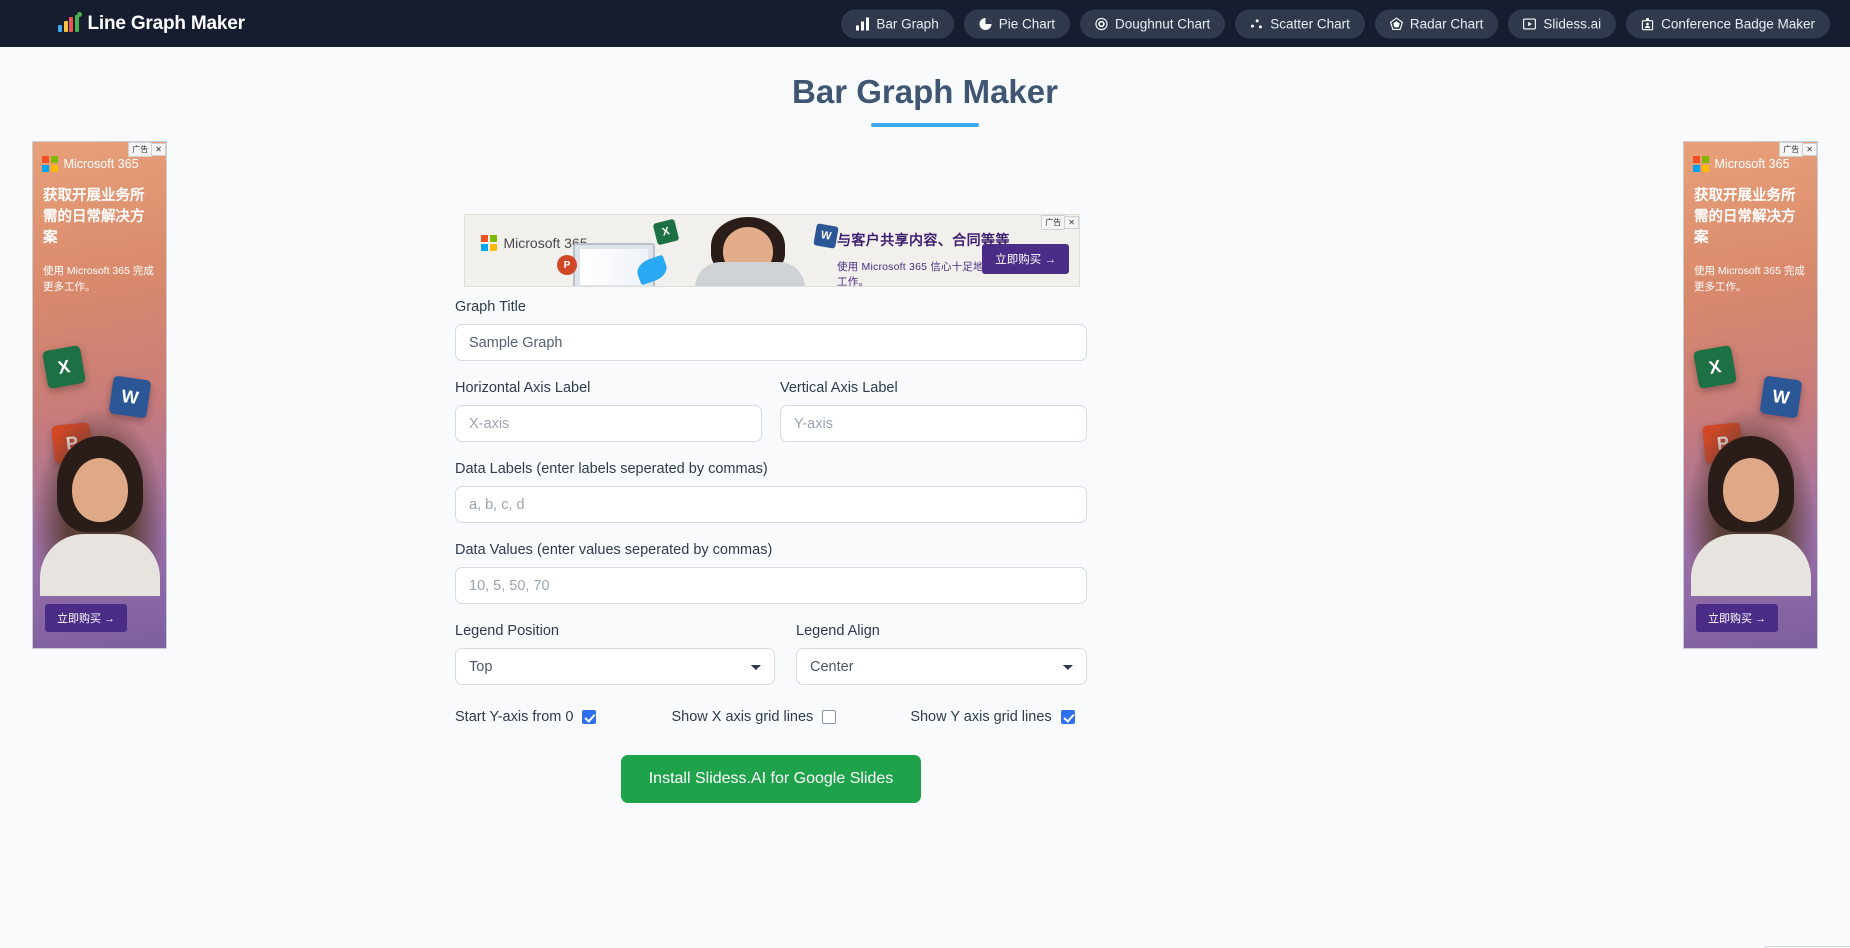  I want to click on nav-item-label: Bar Graph, so click(907, 23).